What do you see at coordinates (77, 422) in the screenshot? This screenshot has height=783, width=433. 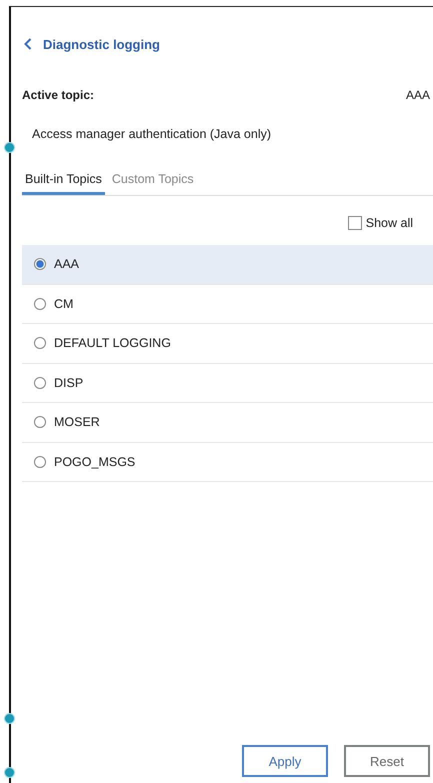 I see `topic-label: MOSER` at bounding box center [77, 422].